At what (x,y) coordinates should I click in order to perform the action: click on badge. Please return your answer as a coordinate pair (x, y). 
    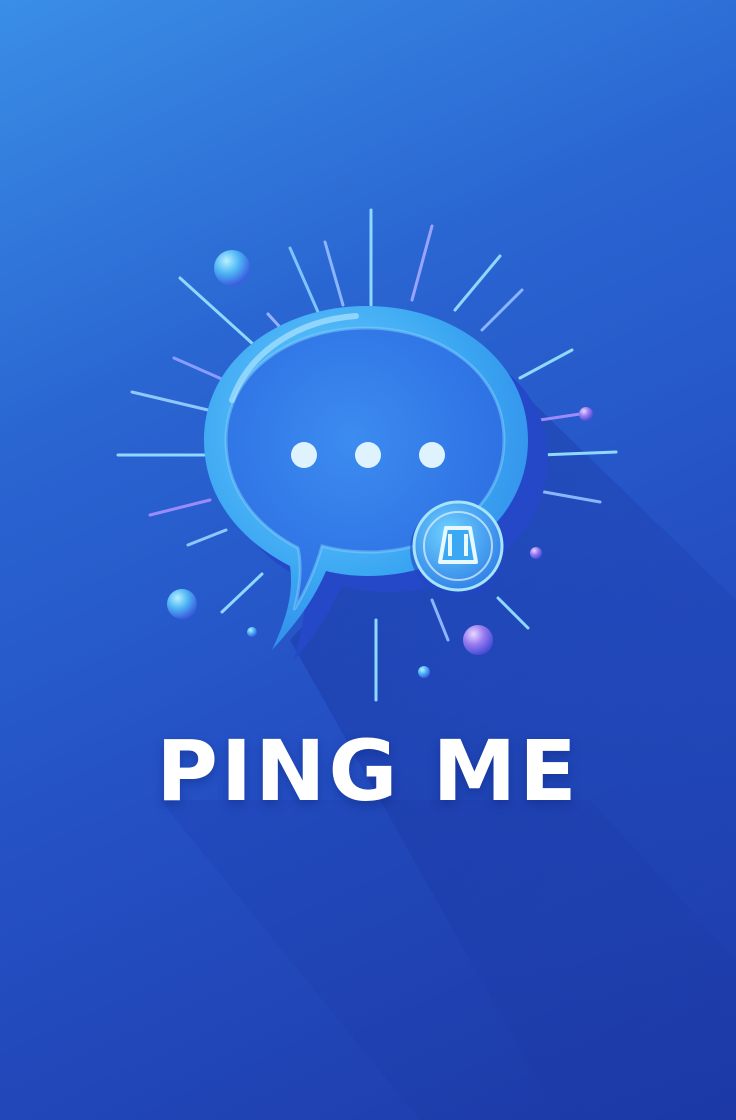
    Looking at the image, I should click on (458, 549).